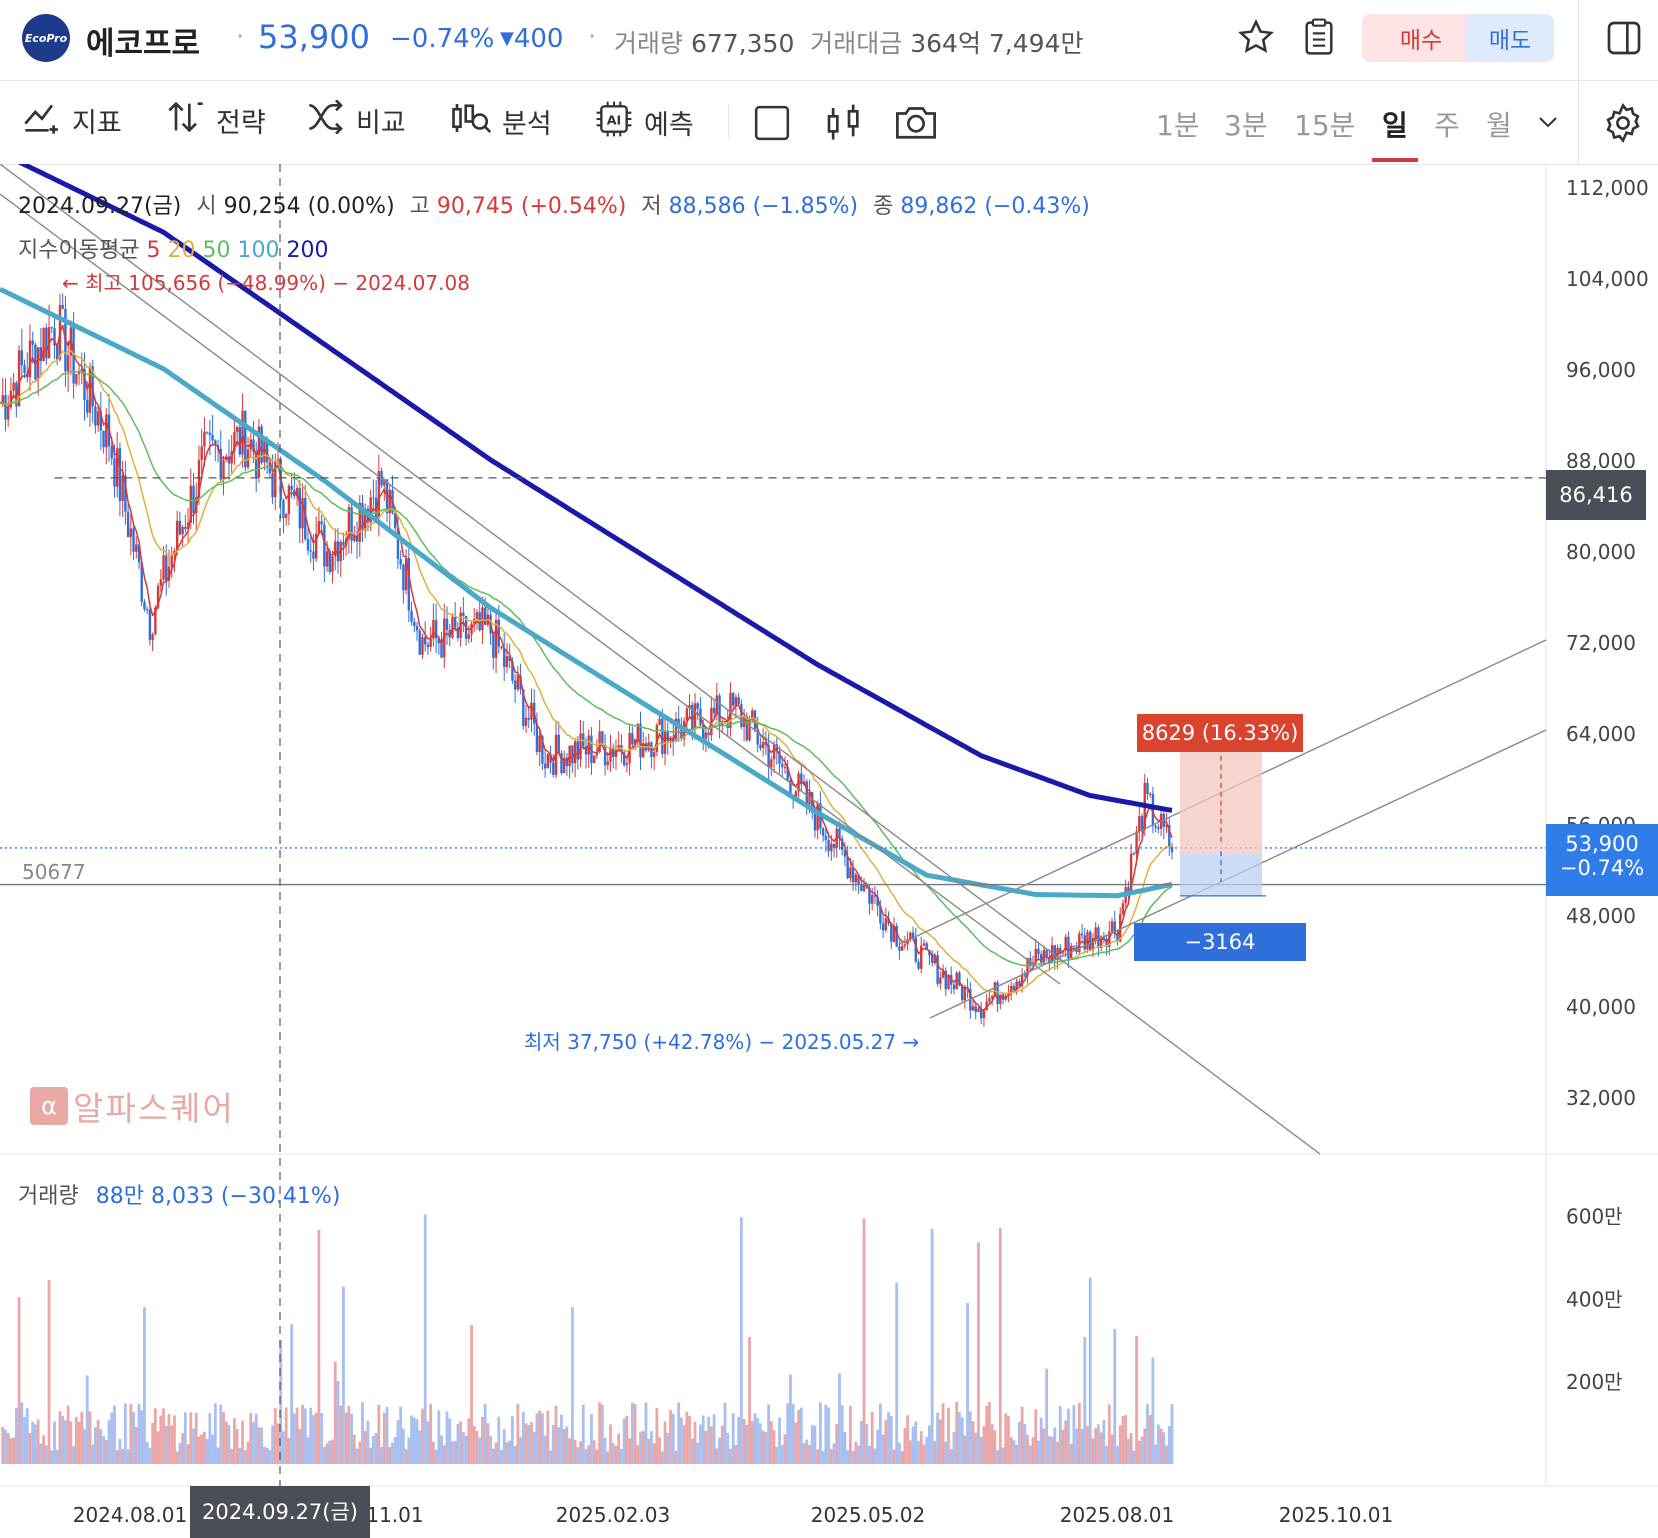 This screenshot has width=1658, height=1538. What do you see at coordinates (1178, 124) in the screenshot?
I see `timeframe-1min: 1분` at bounding box center [1178, 124].